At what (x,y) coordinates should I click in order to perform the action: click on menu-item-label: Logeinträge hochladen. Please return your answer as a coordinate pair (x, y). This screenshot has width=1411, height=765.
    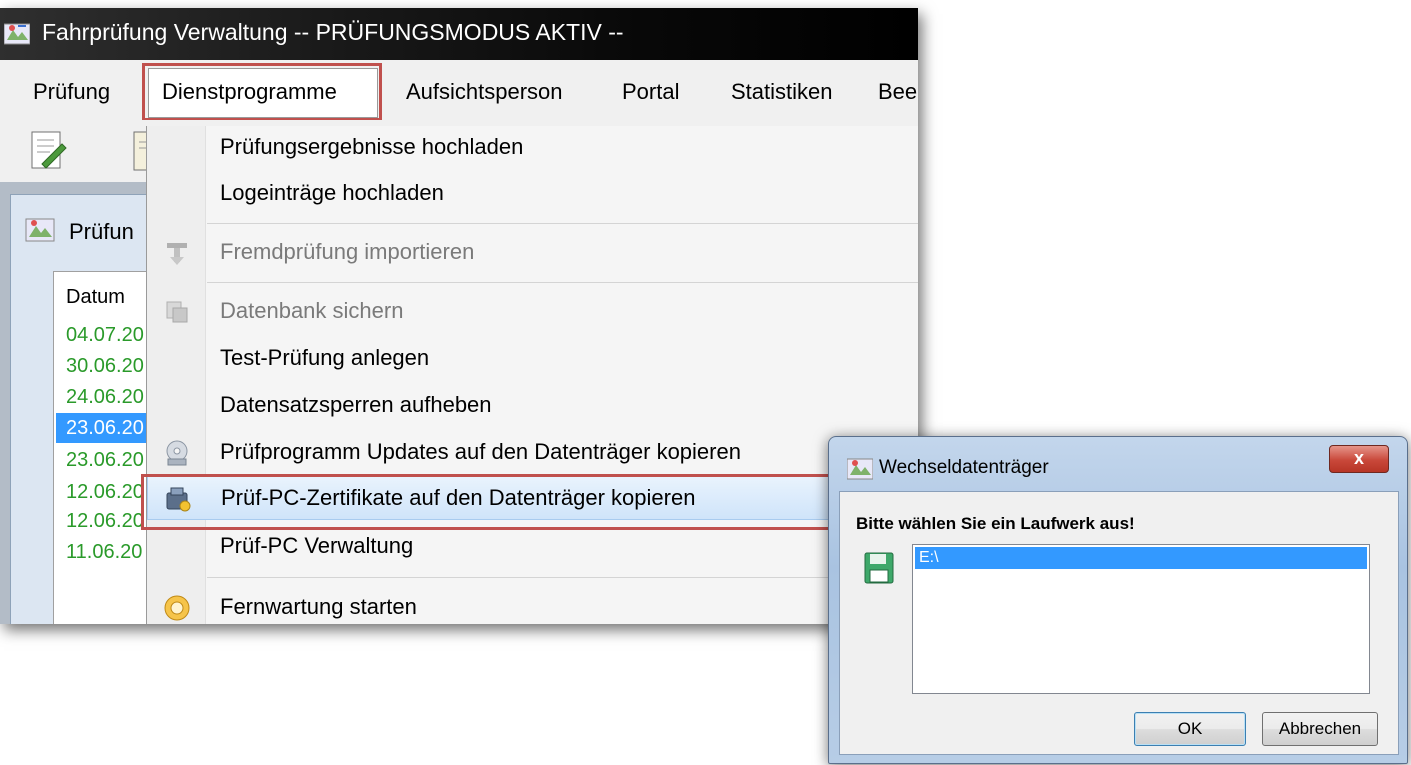
    Looking at the image, I should click on (332, 192).